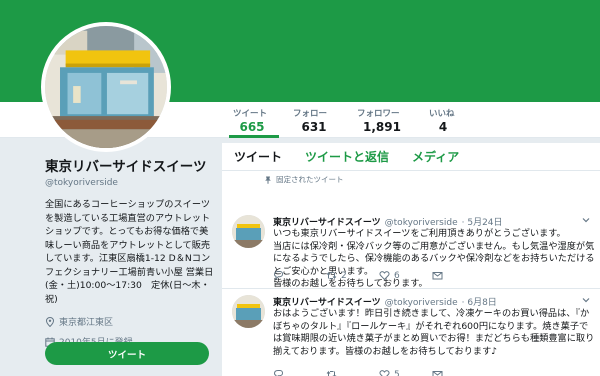 The width and height of the screenshot is (600, 376). I want to click on tweet-header: 東京リバーサイドスイーツ @tokyoriverside · 5月24日, so click(388, 221).